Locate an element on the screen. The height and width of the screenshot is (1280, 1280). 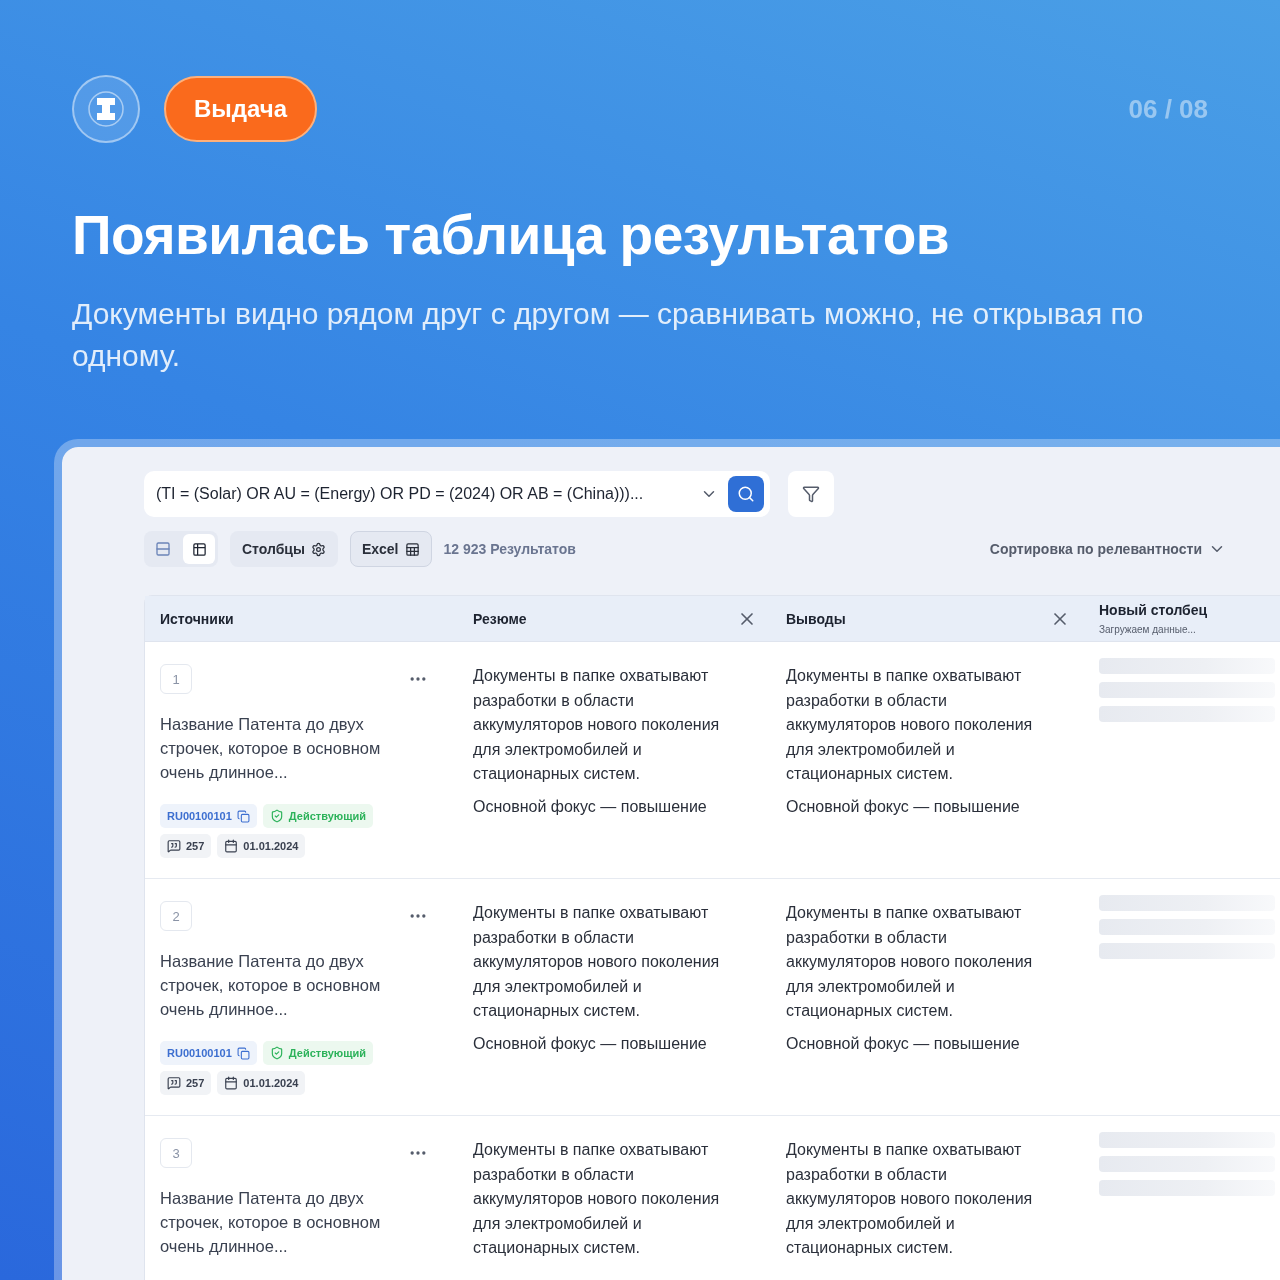
sort-dropdown: Сортировка по релевантности is located at coordinates (1107, 549).